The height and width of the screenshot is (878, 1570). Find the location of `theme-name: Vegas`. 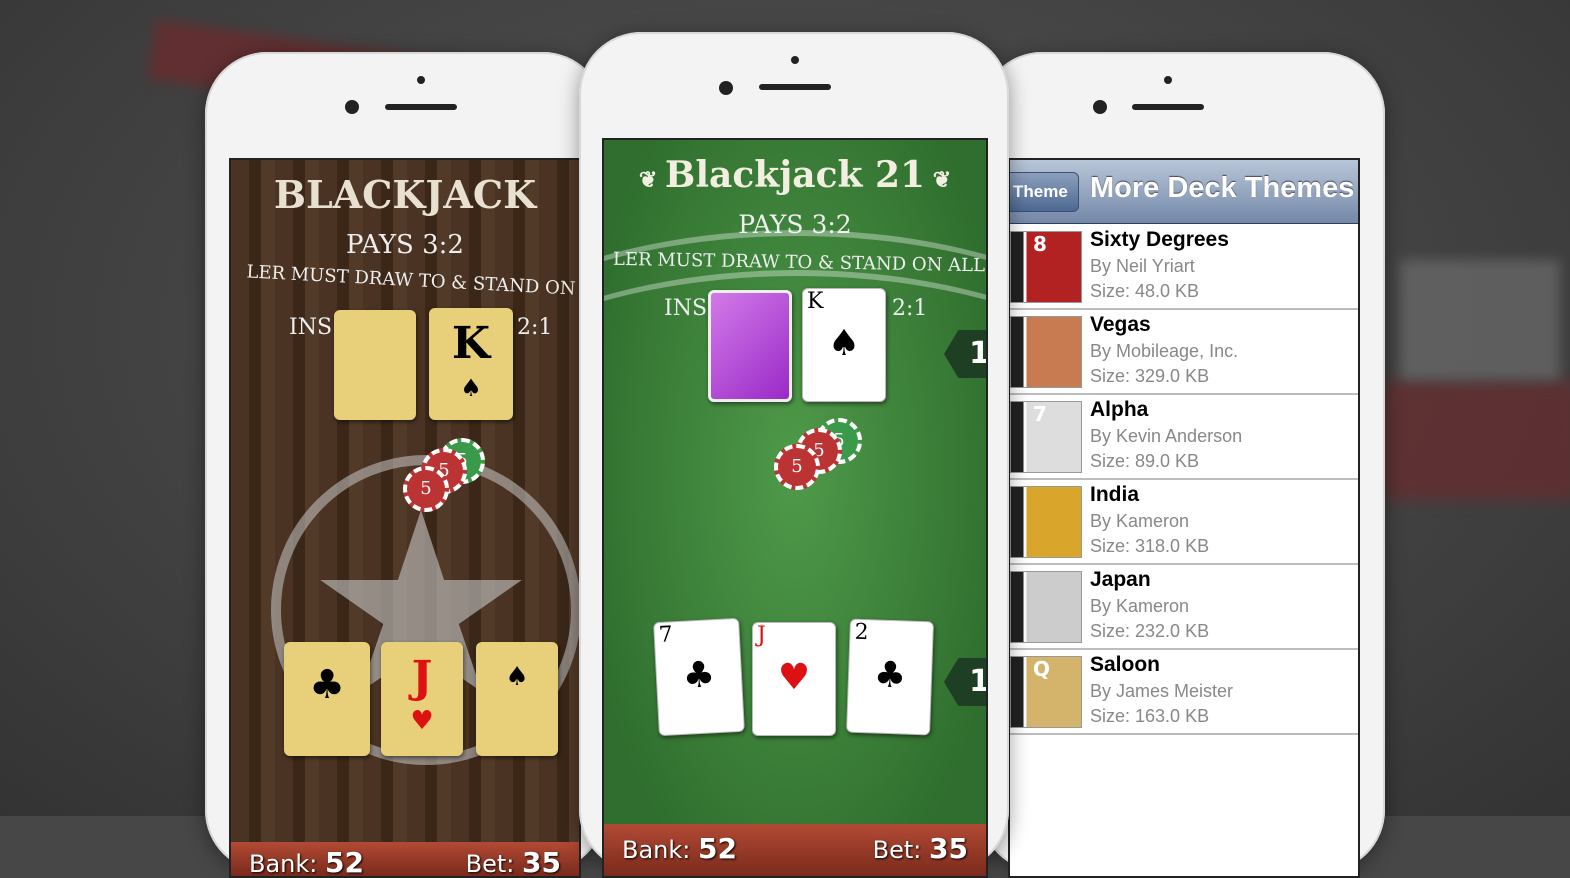

theme-name: Vegas is located at coordinates (1120, 324).